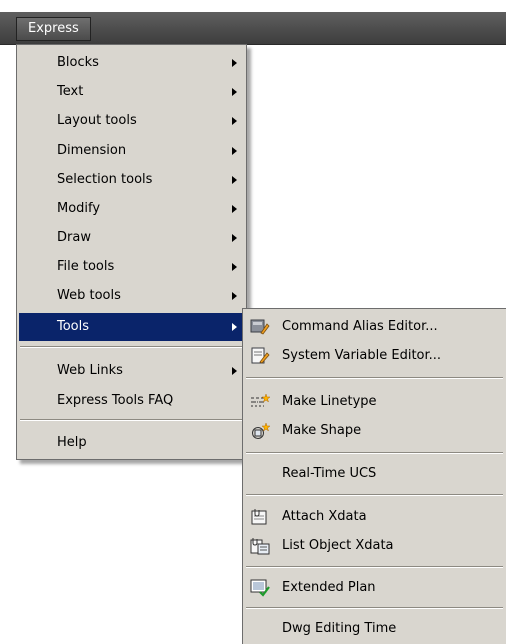 Image resolution: width=506 pixels, height=644 pixels. What do you see at coordinates (105, 179) in the screenshot?
I see `menu-item-label: Selection tools` at bounding box center [105, 179].